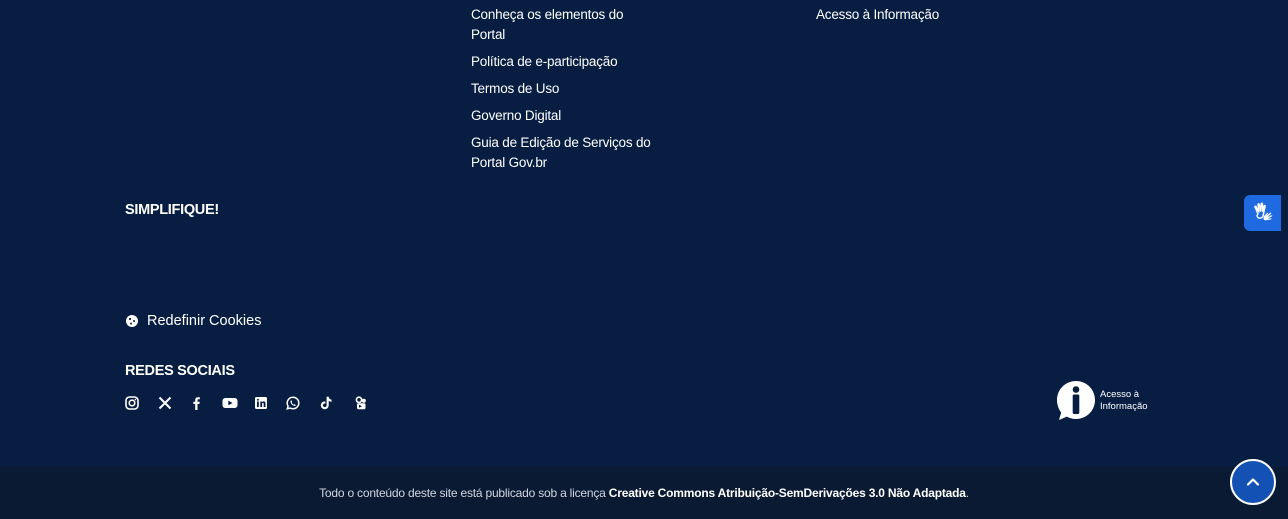  Describe the element at coordinates (196, 403) in the screenshot. I see `facebook-icon` at that location.